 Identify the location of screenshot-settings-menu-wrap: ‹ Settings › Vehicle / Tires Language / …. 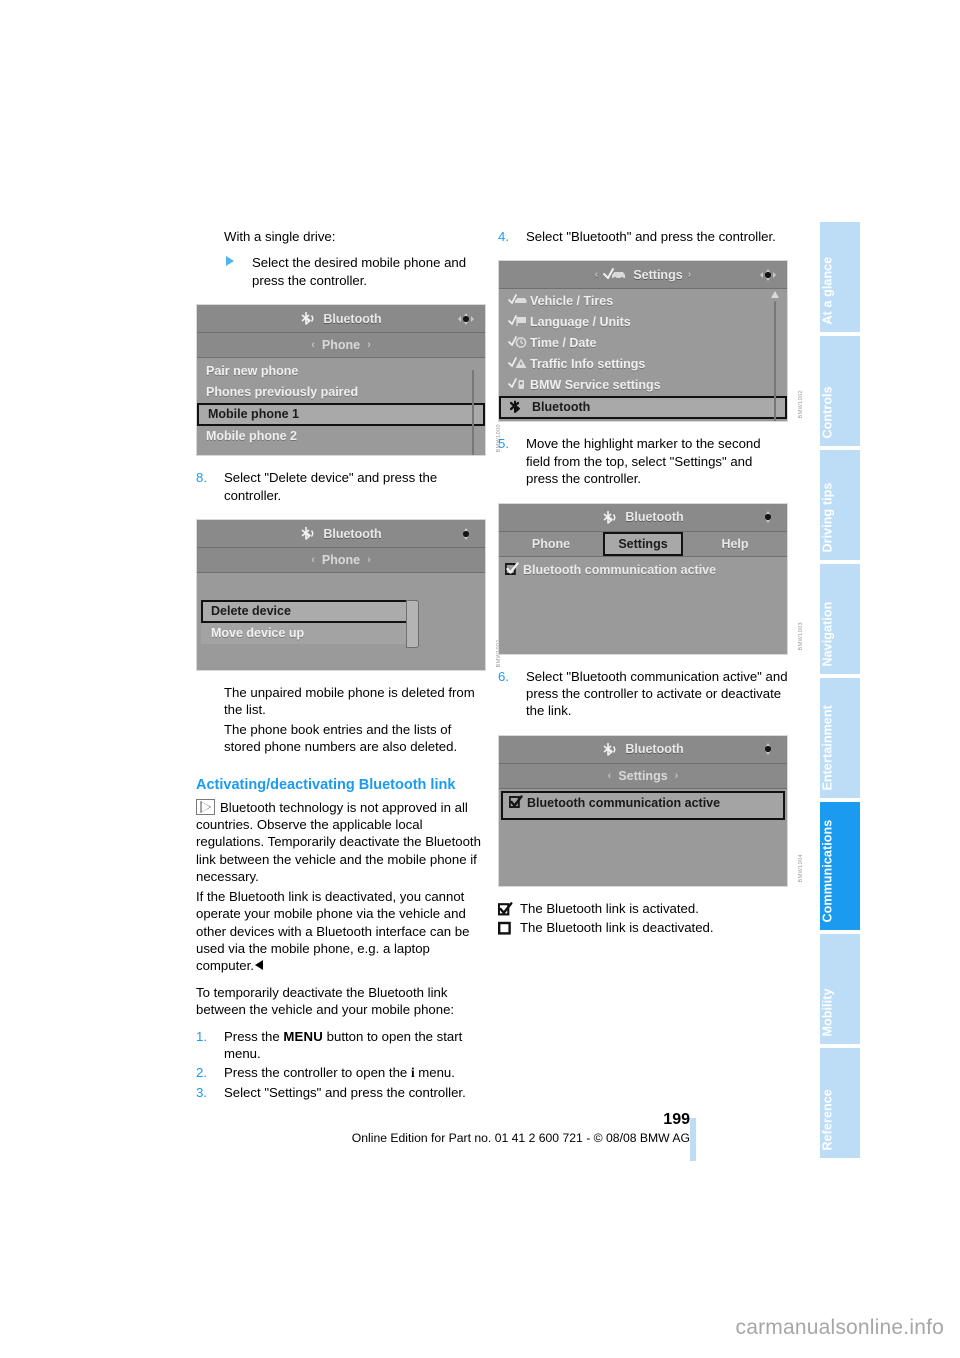
(651, 341).